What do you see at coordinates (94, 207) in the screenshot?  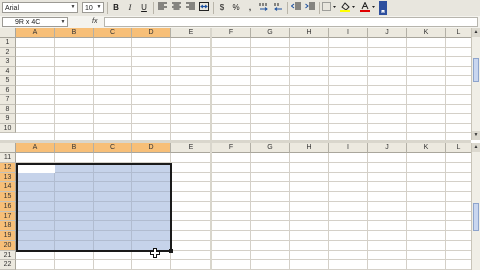 I see `selected-range` at bounding box center [94, 207].